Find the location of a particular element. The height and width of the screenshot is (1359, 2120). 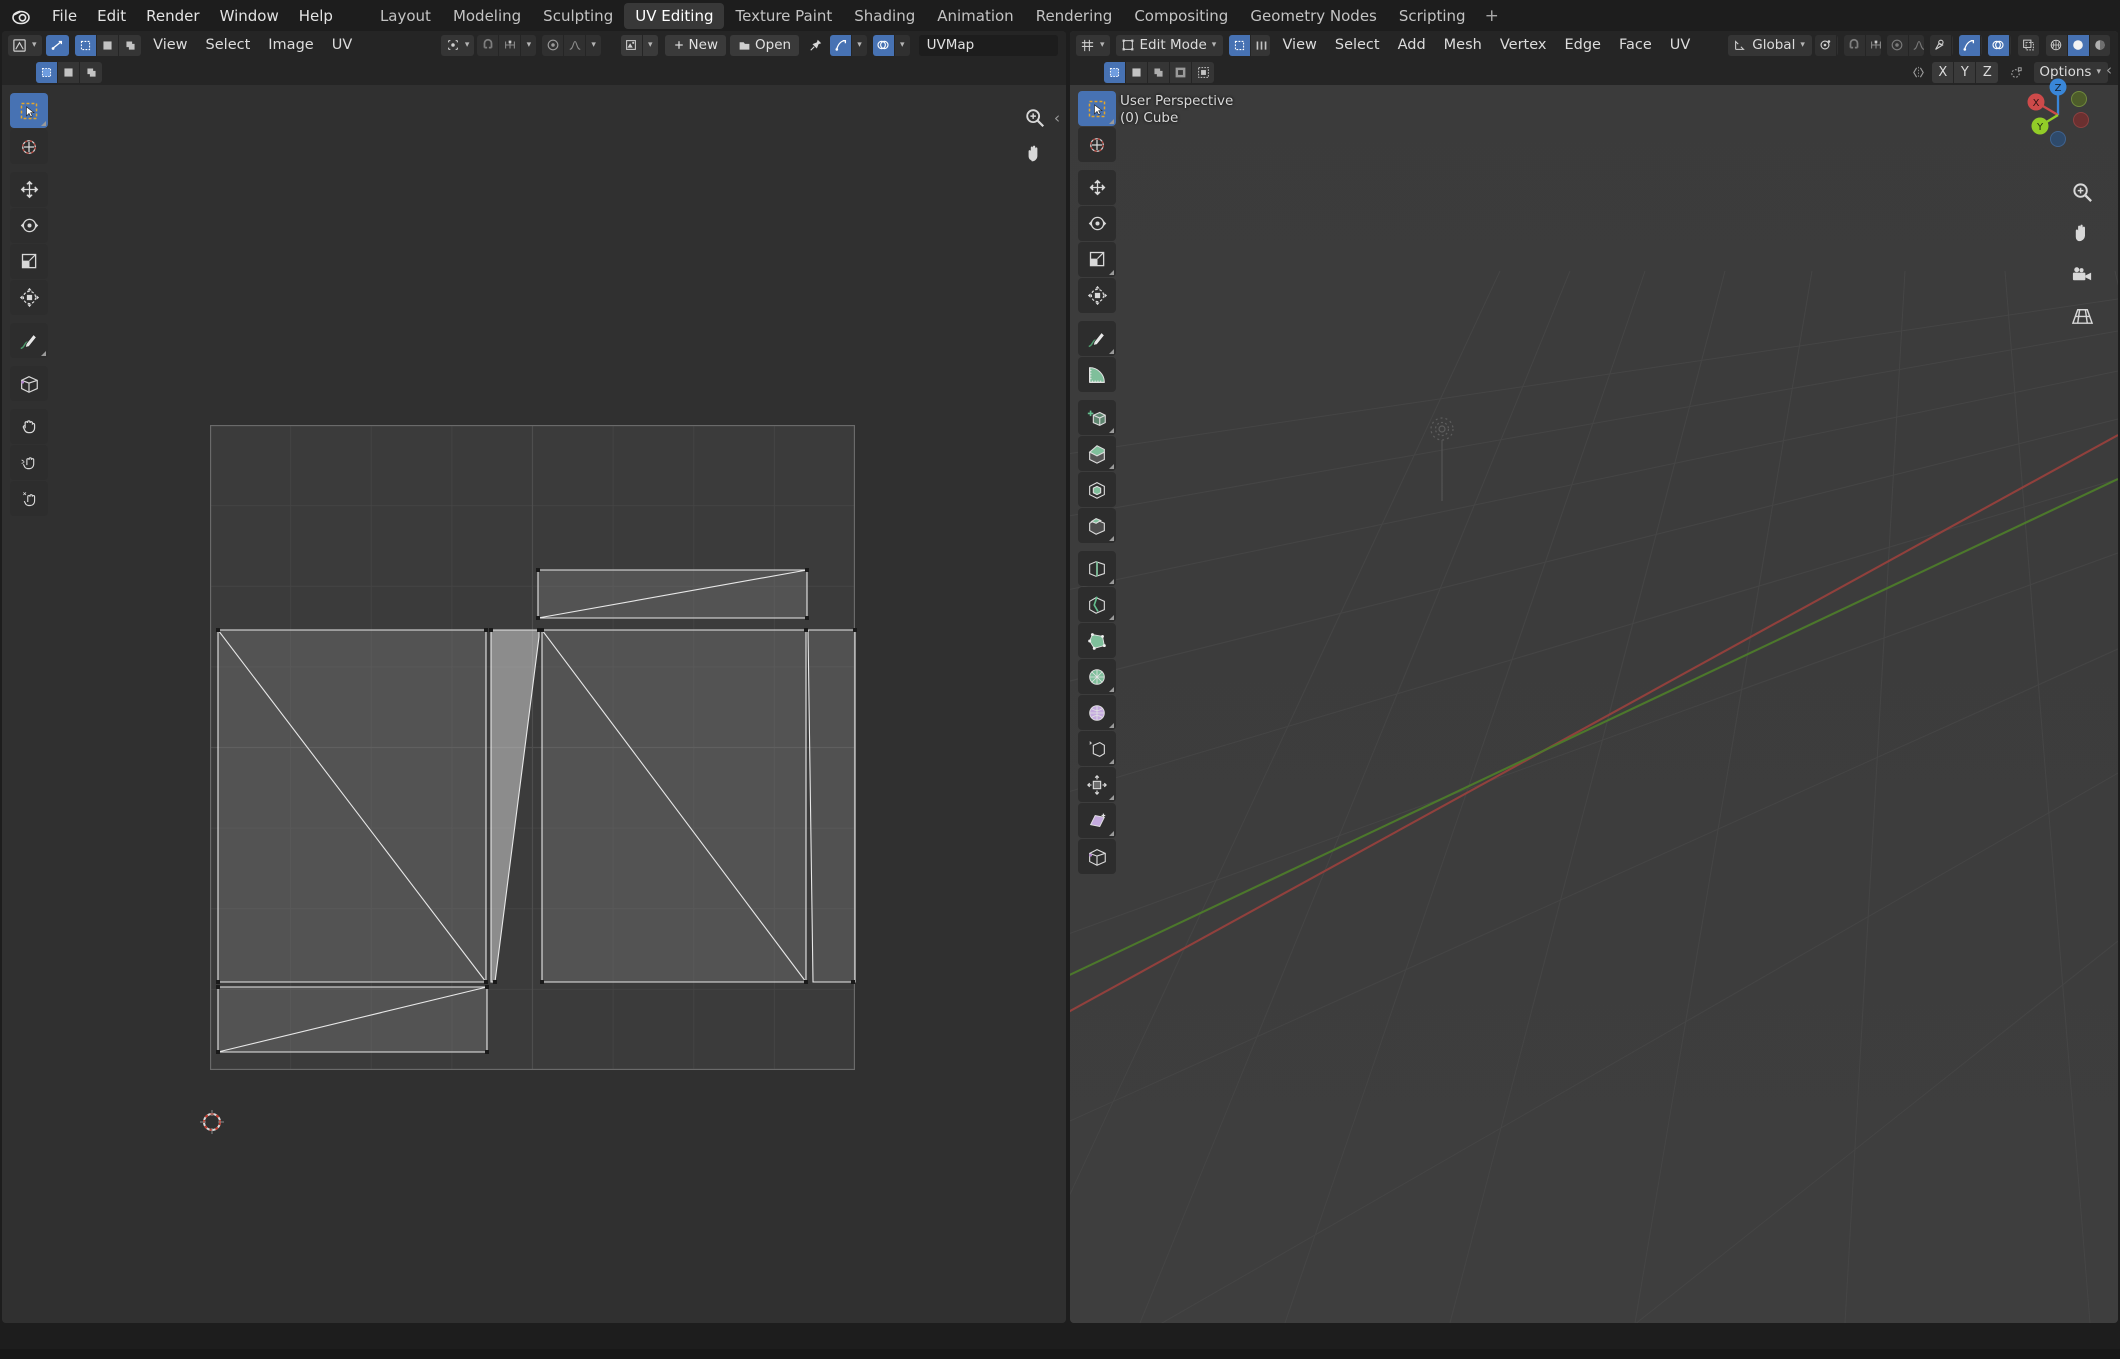

uv-tool-move is located at coordinates (29, 189).